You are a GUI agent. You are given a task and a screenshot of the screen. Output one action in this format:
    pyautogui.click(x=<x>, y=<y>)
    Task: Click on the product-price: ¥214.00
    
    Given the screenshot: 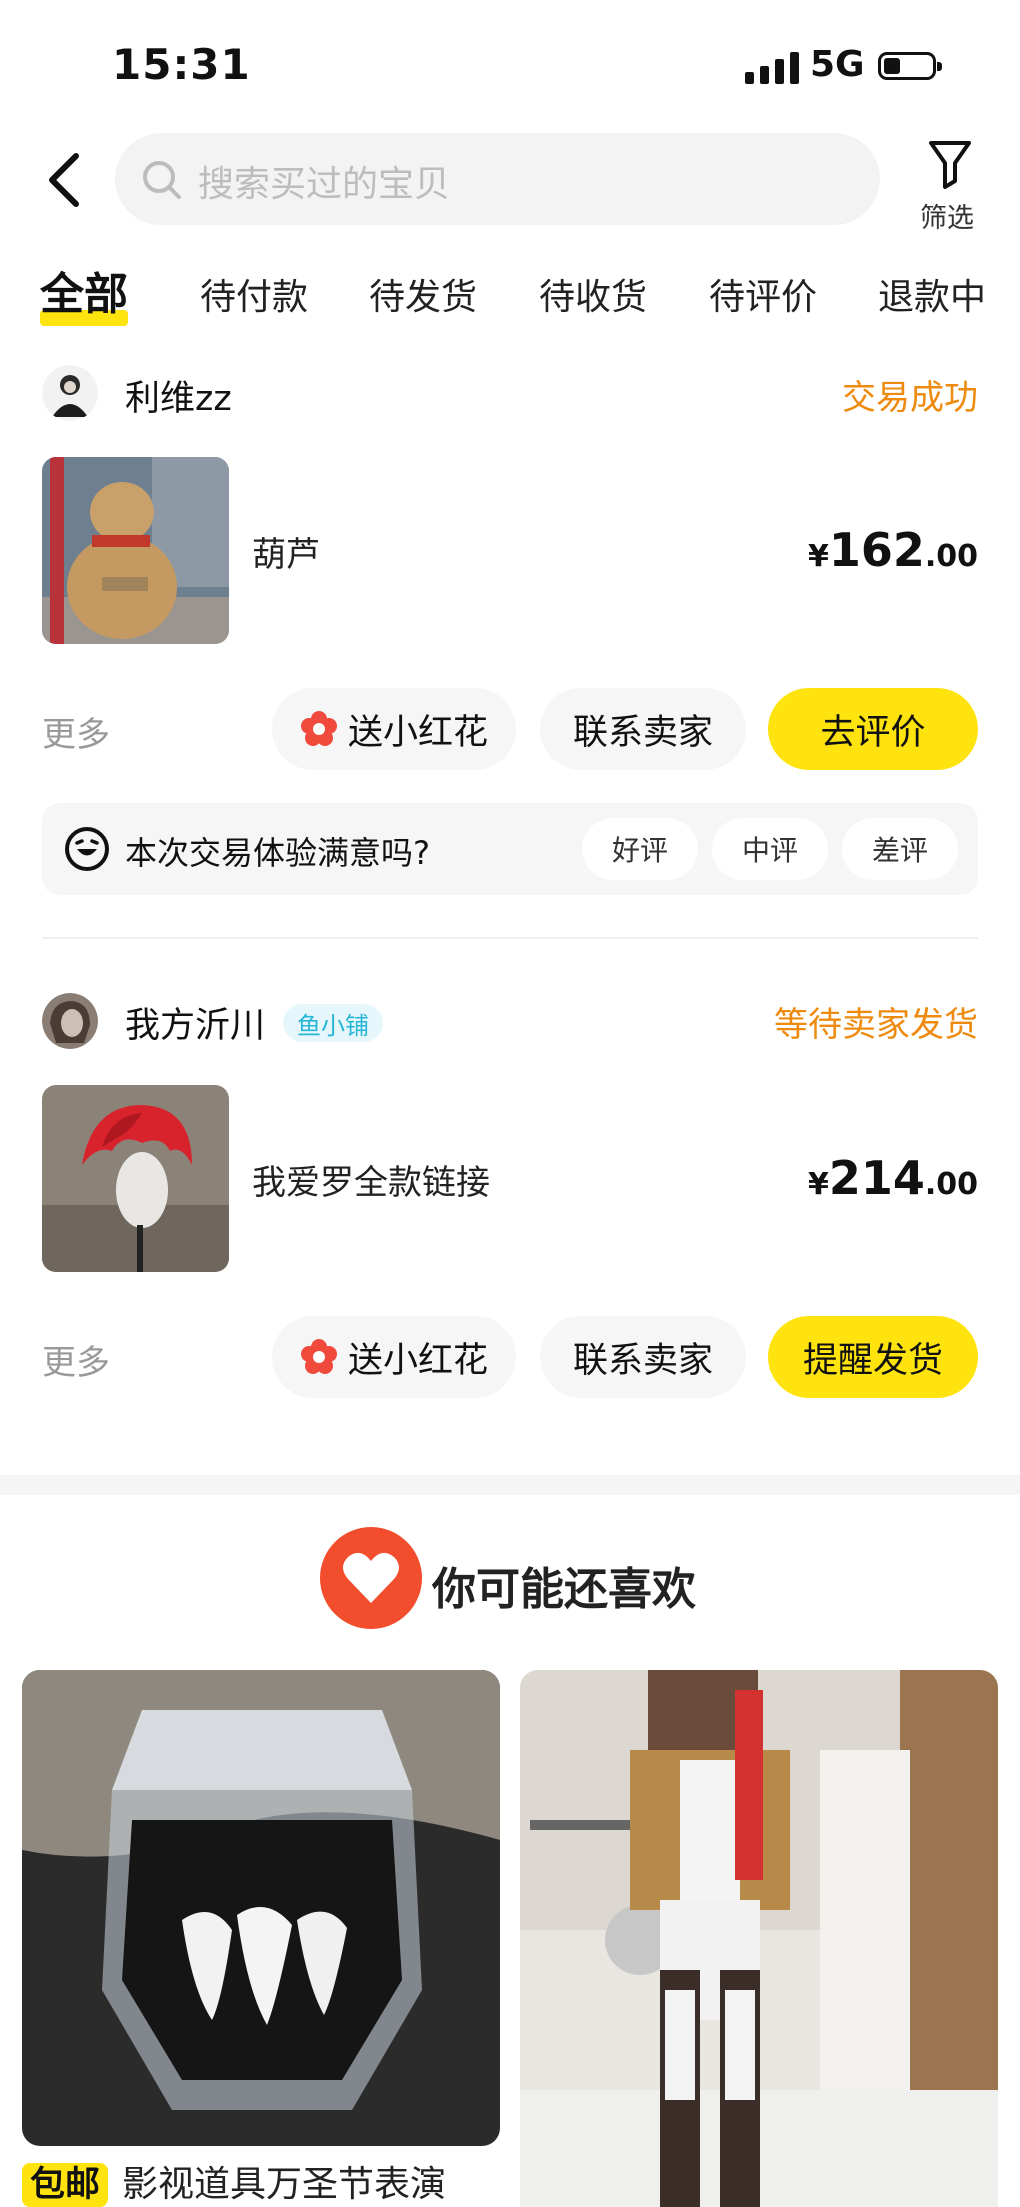 What is the action you would take?
    pyautogui.click(x=892, y=1178)
    